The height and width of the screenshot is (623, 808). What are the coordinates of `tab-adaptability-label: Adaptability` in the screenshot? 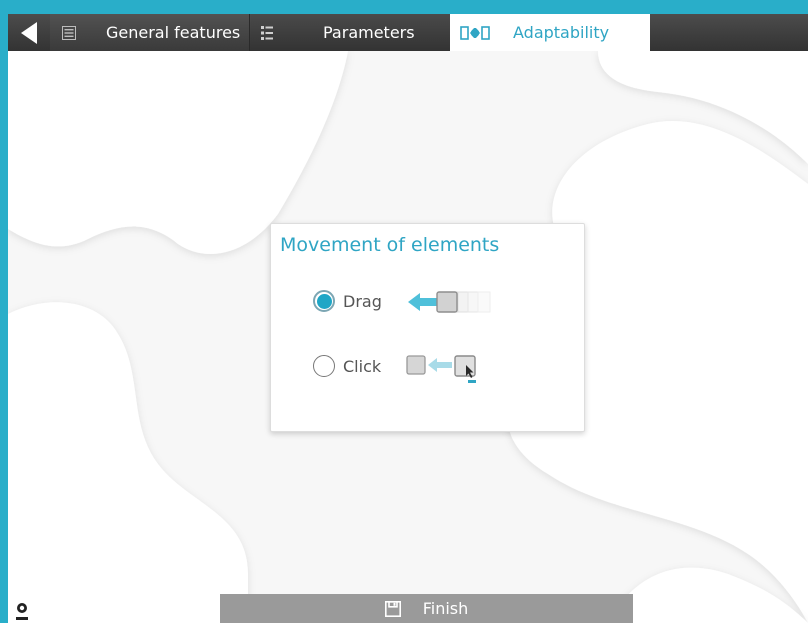 It's located at (561, 32).